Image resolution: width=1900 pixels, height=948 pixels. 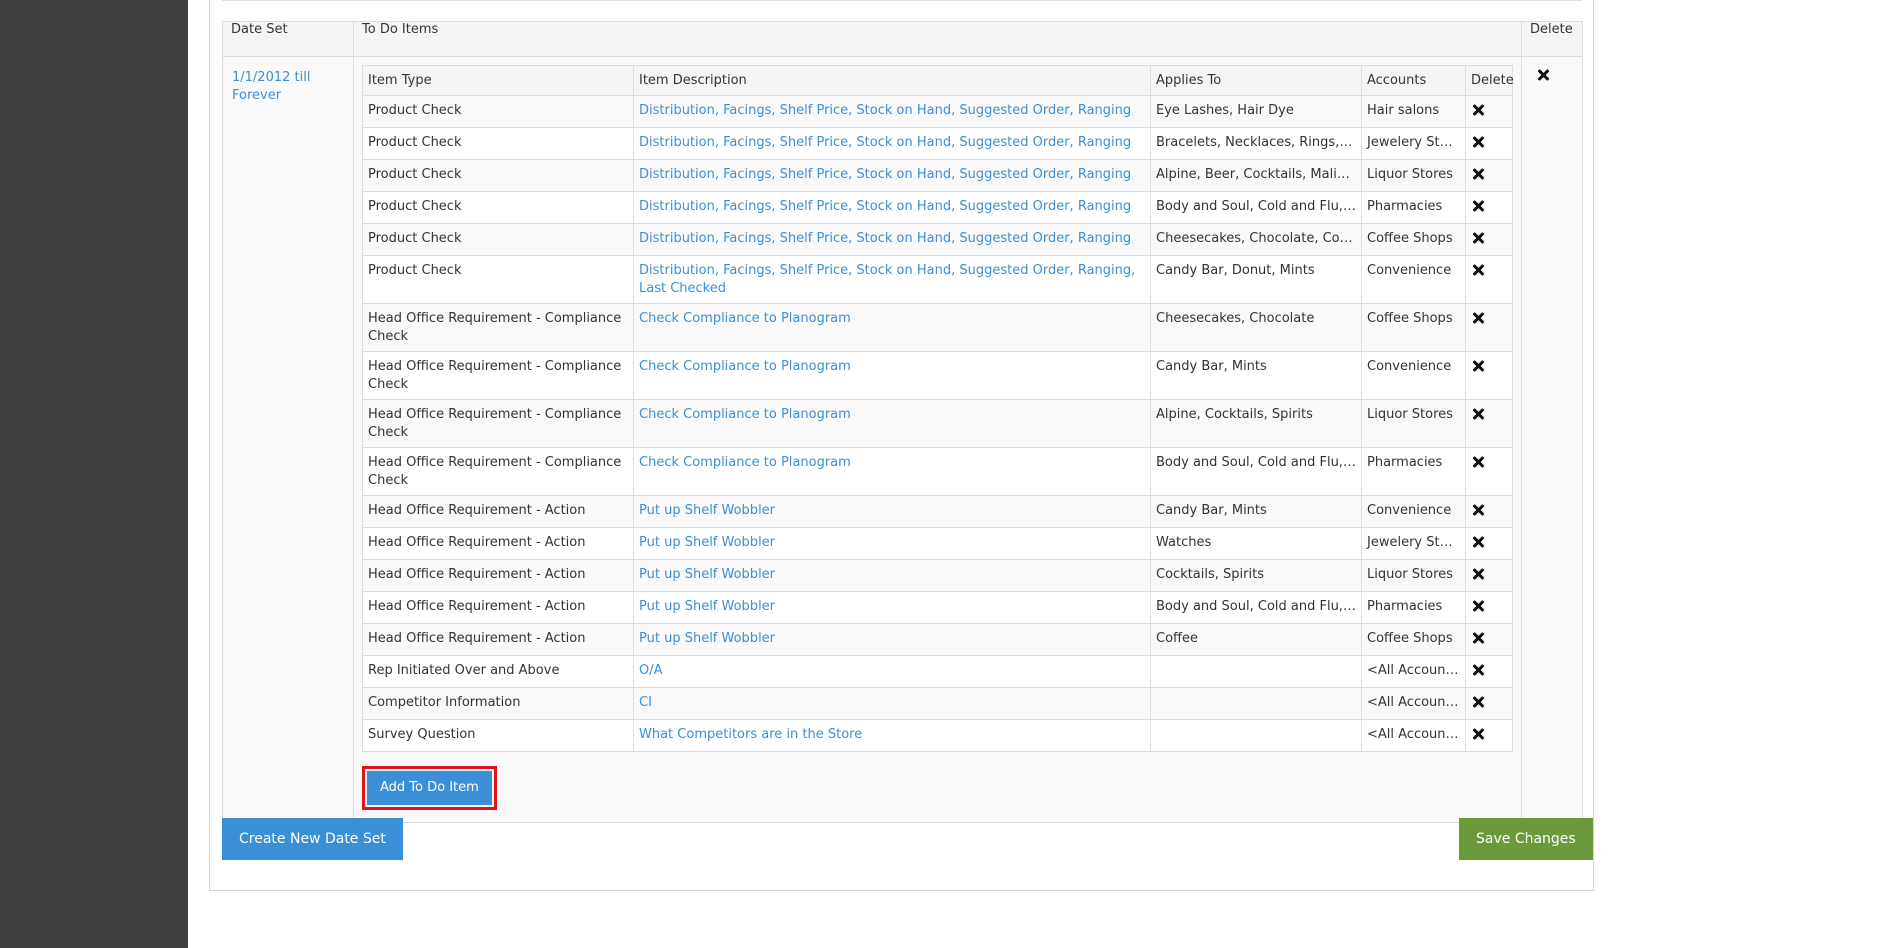 I want to click on date-set-link: 1/1/2012 till Forever, so click(x=282, y=87).